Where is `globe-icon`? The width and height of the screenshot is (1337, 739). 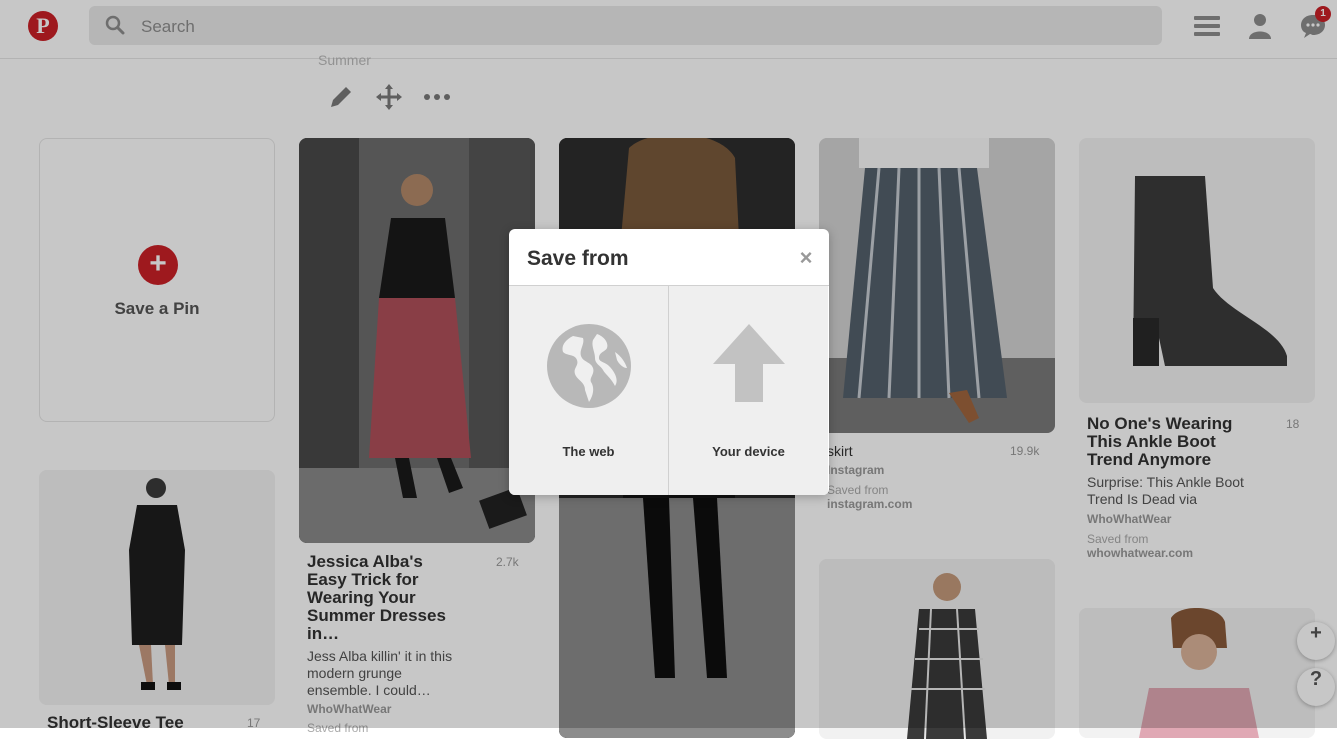 globe-icon is located at coordinates (589, 366).